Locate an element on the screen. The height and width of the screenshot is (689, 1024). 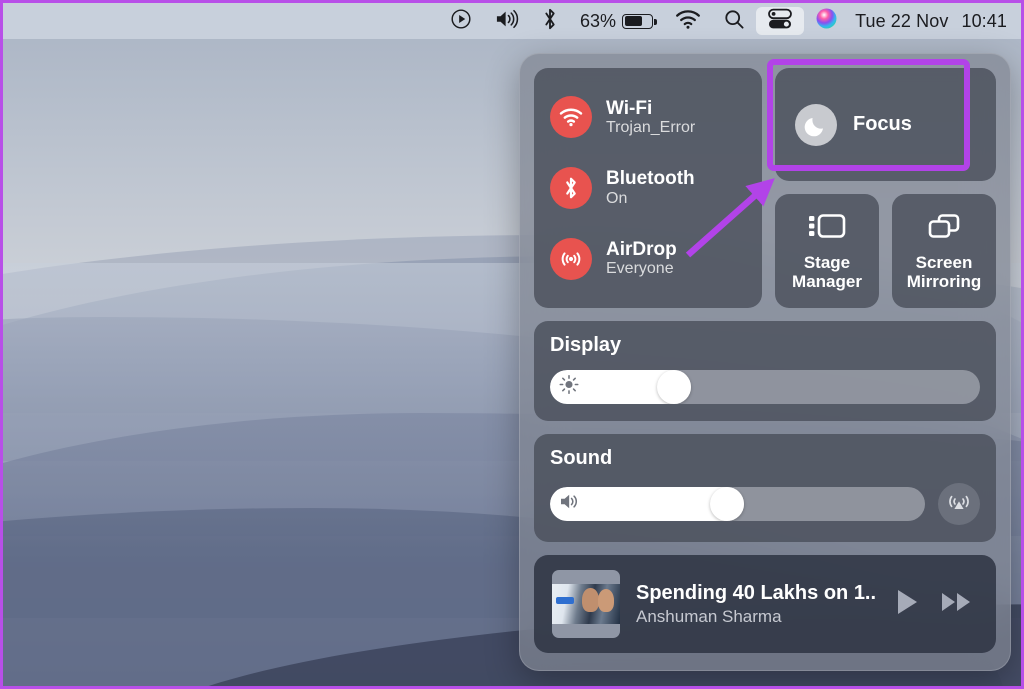
display-slider-row is located at coordinates (765, 387).